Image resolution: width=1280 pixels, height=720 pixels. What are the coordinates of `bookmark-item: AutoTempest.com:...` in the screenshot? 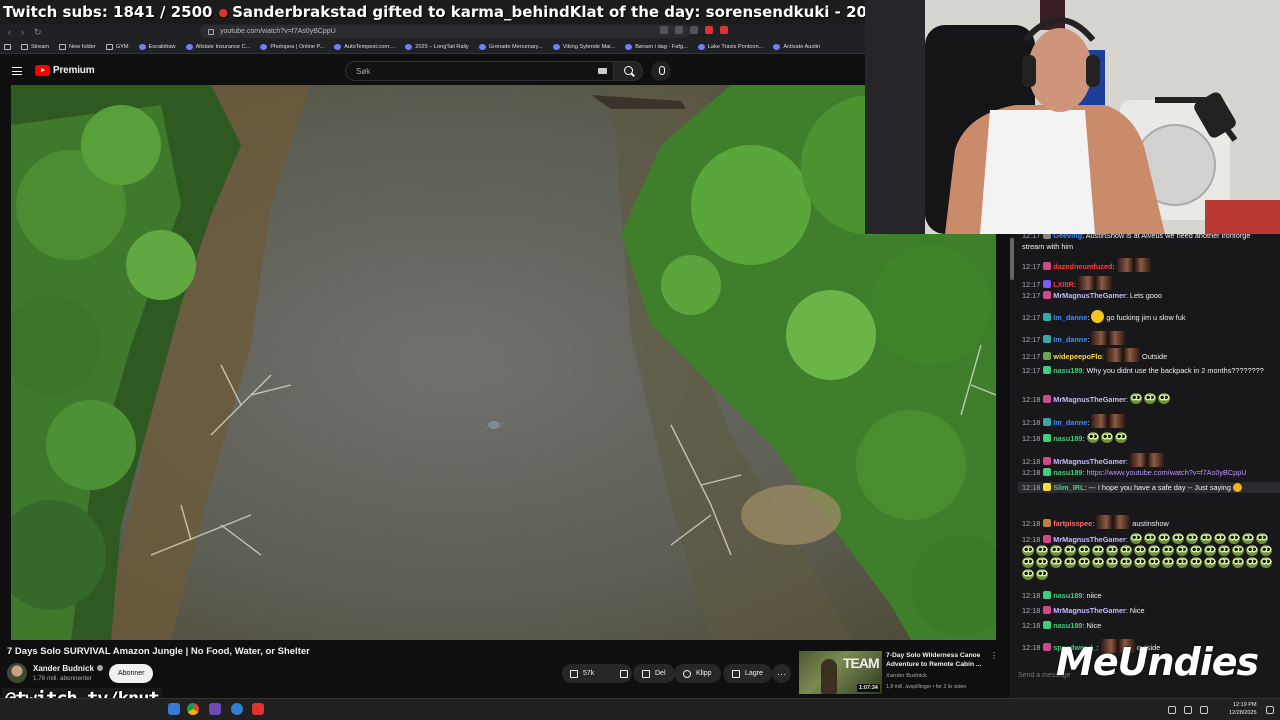 It's located at (364, 46).